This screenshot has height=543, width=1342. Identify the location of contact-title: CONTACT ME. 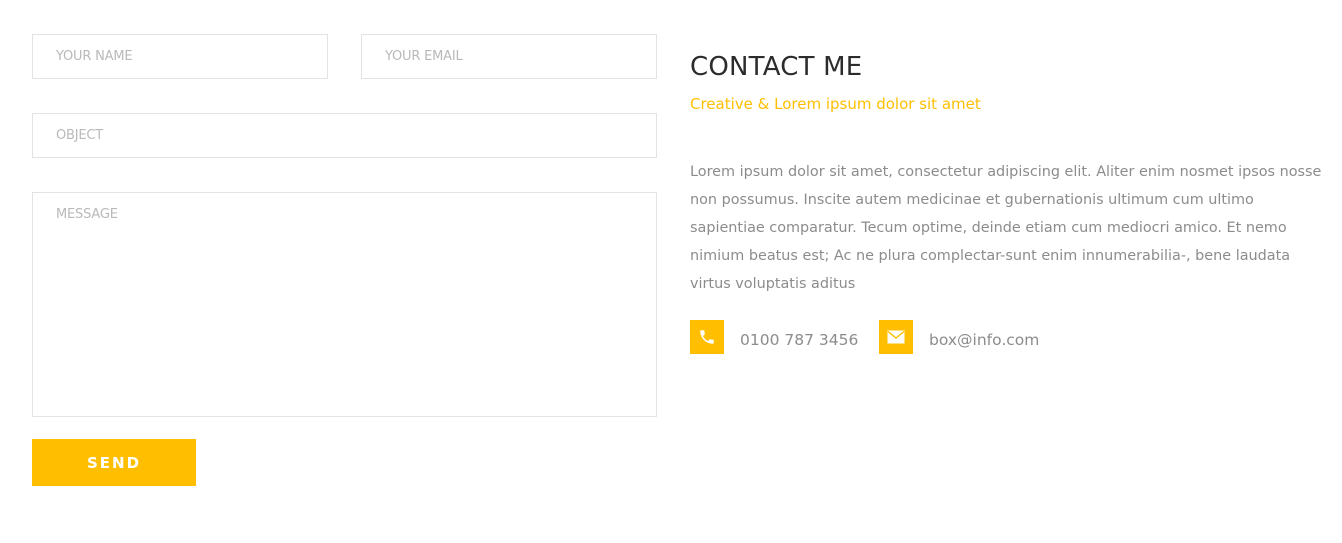
(776, 67).